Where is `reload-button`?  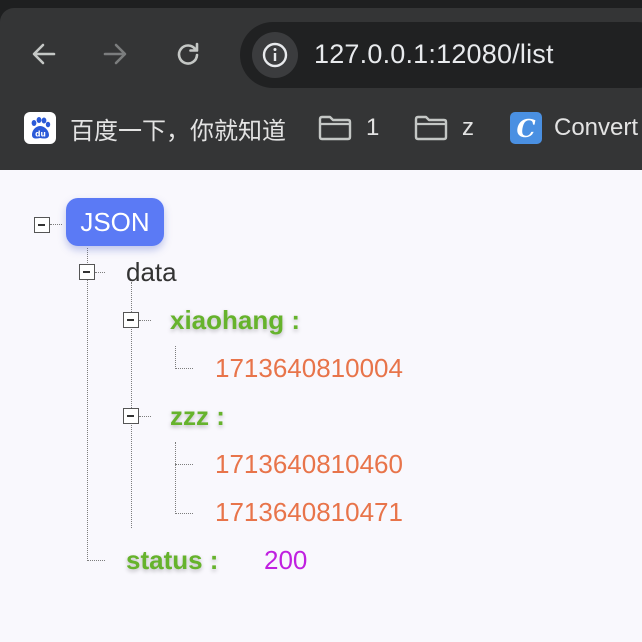 reload-button is located at coordinates (188, 54).